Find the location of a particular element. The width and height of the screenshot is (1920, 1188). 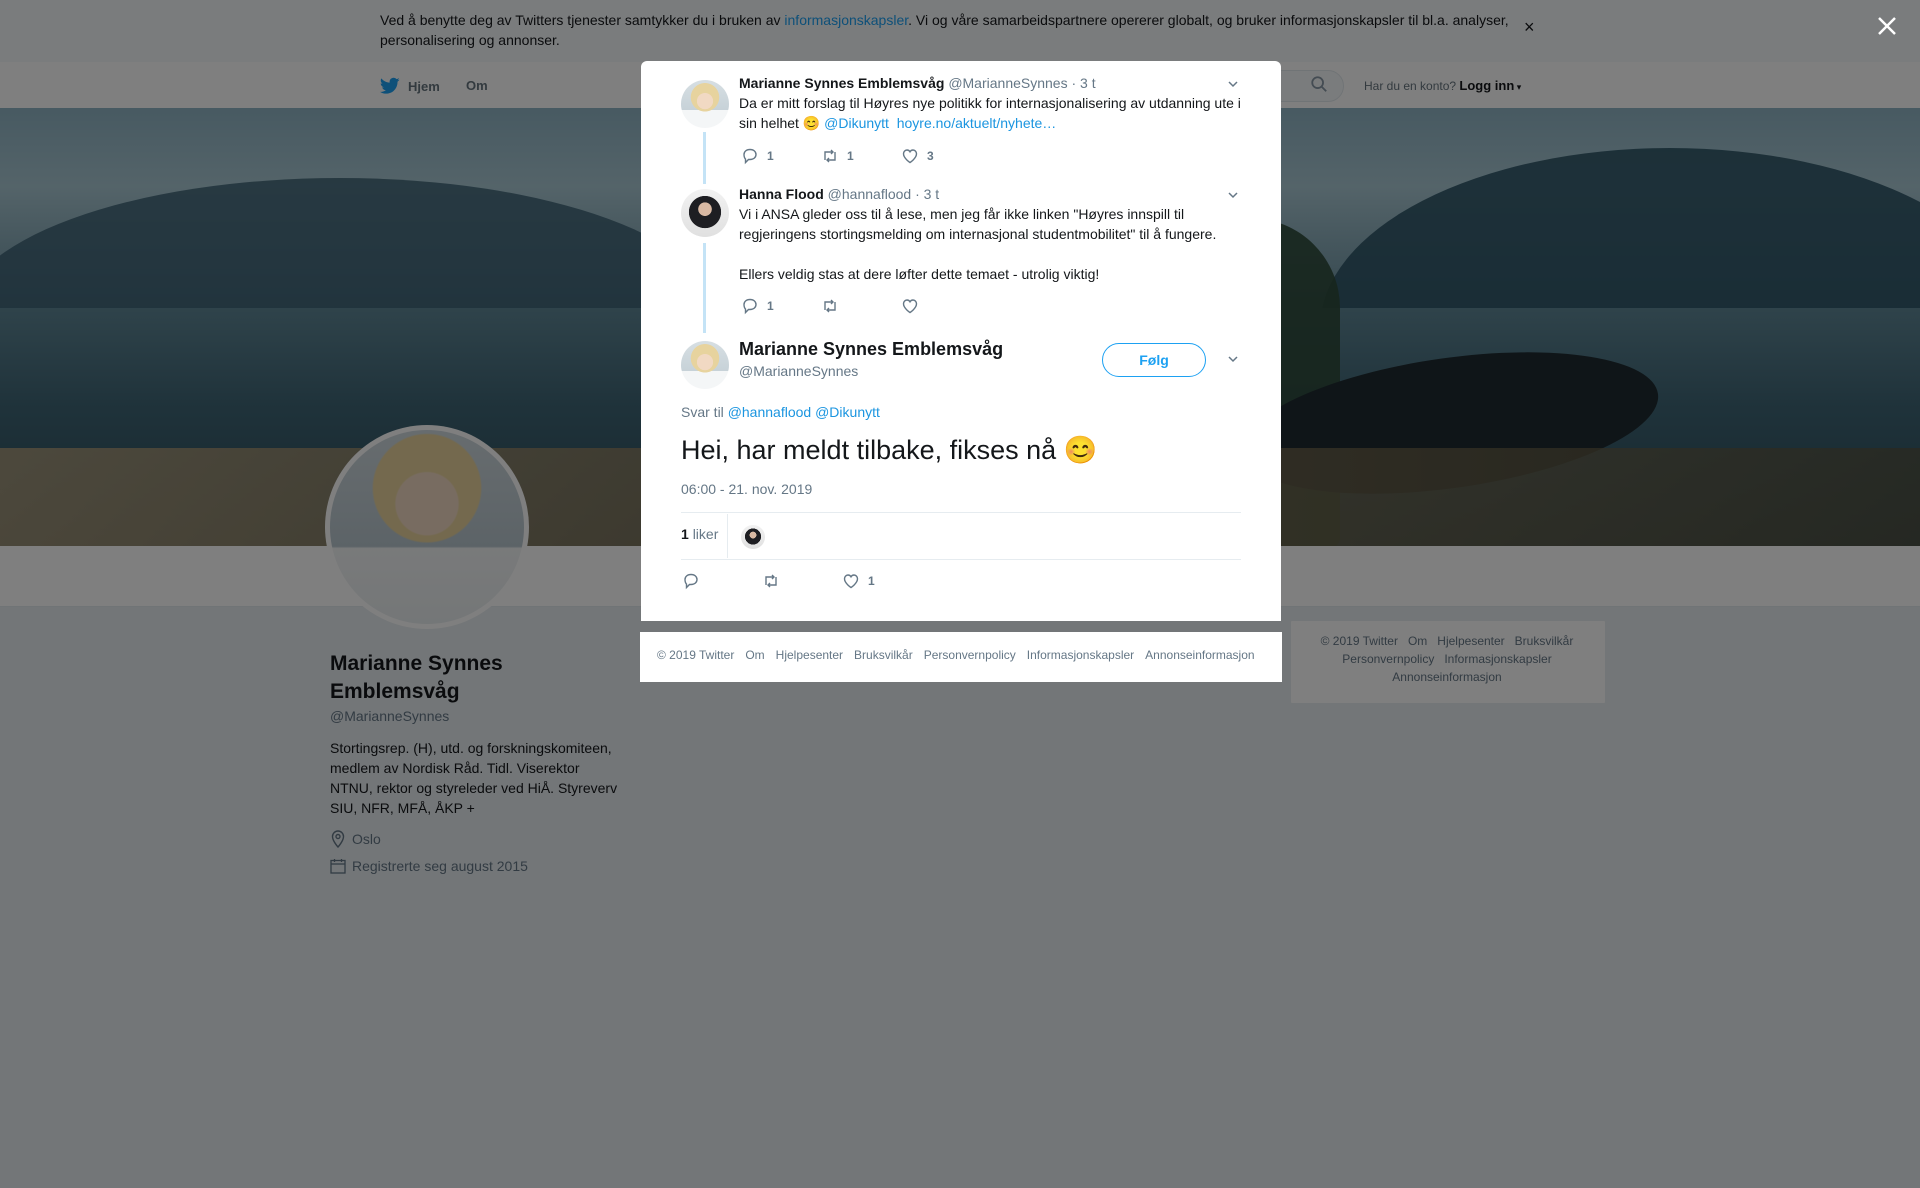

main-tweet-author-name: Marianne Synnes Emblemsvåg is located at coordinates (871, 349).